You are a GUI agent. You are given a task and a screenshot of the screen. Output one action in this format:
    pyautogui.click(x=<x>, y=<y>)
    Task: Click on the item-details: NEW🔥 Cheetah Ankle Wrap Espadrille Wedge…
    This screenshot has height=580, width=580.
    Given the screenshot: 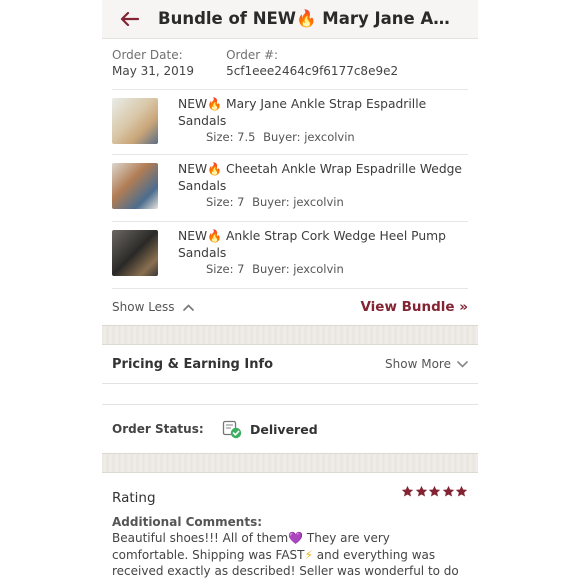 What is the action you would take?
    pyautogui.click(x=323, y=182)
    